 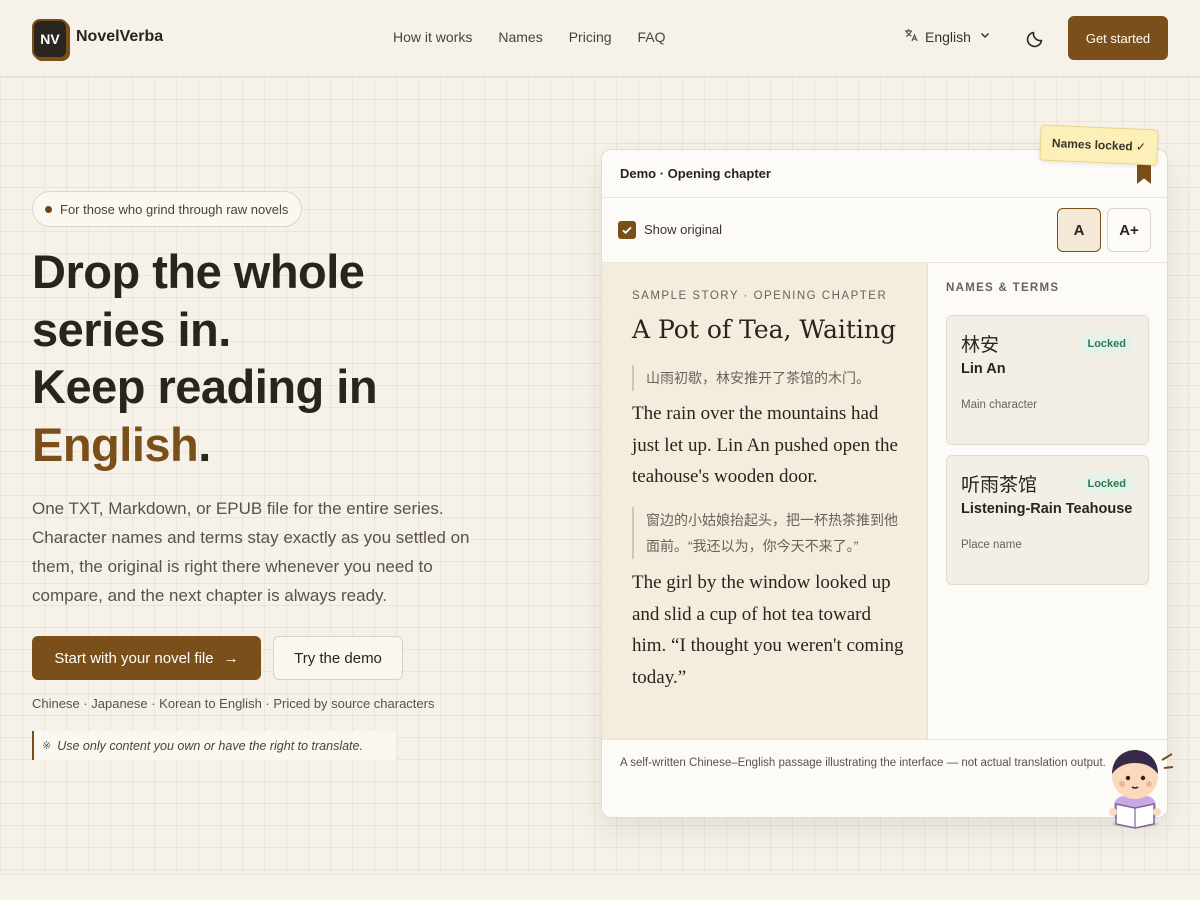 I want to click on demo-title: Demo · Opening chapter, so click(x=695, y=173).